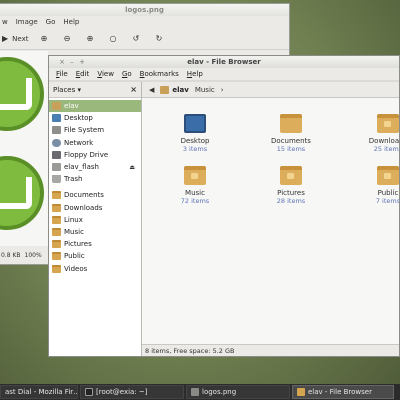 The height and width of the screenshot is (400, 400). Describe the element at coordinates (5, 22) in the screenshot. I see `viewer-menu-view: w` at that location.